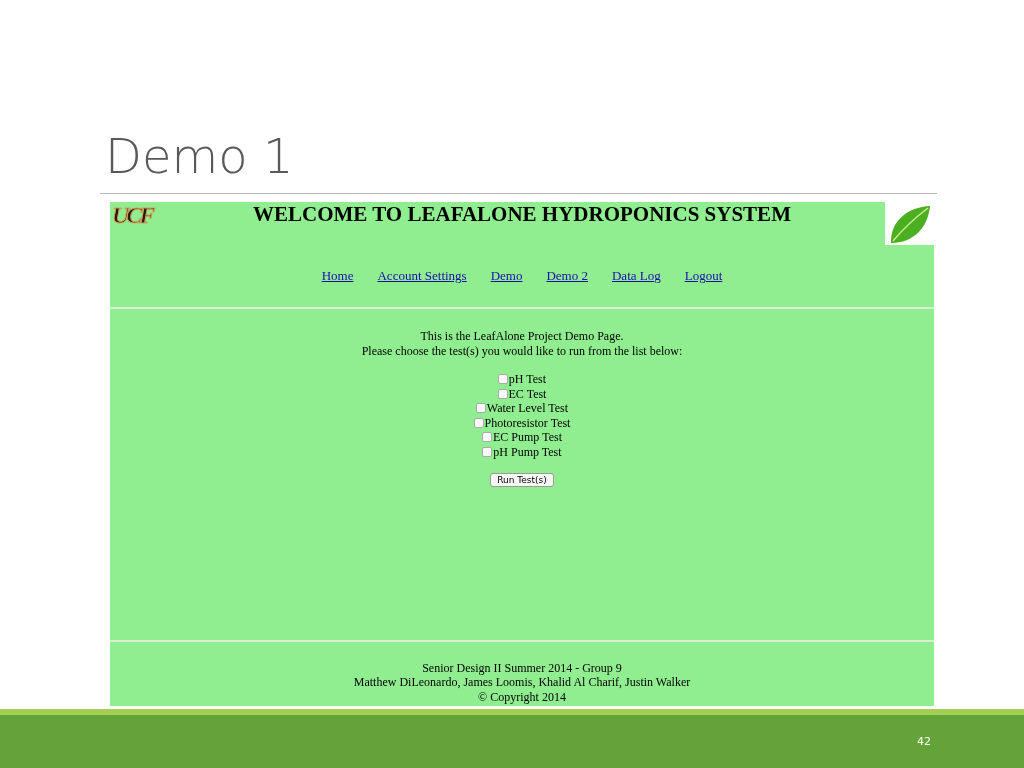 This screenshot has width=1024, height=768. I want to click on test-label: Photoresistor Test, so click(527, 422).